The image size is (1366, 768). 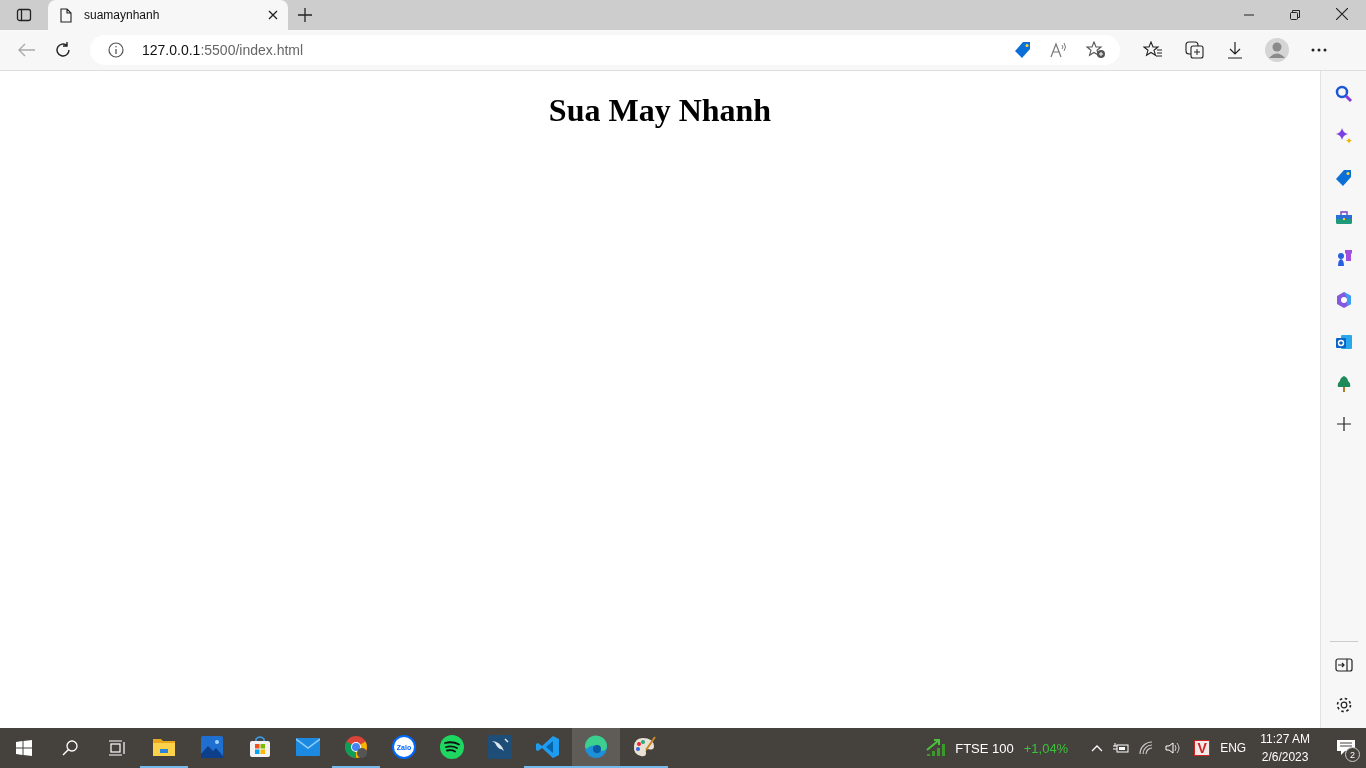 I want to click on settings-icon, so click(x=1343, y=705).